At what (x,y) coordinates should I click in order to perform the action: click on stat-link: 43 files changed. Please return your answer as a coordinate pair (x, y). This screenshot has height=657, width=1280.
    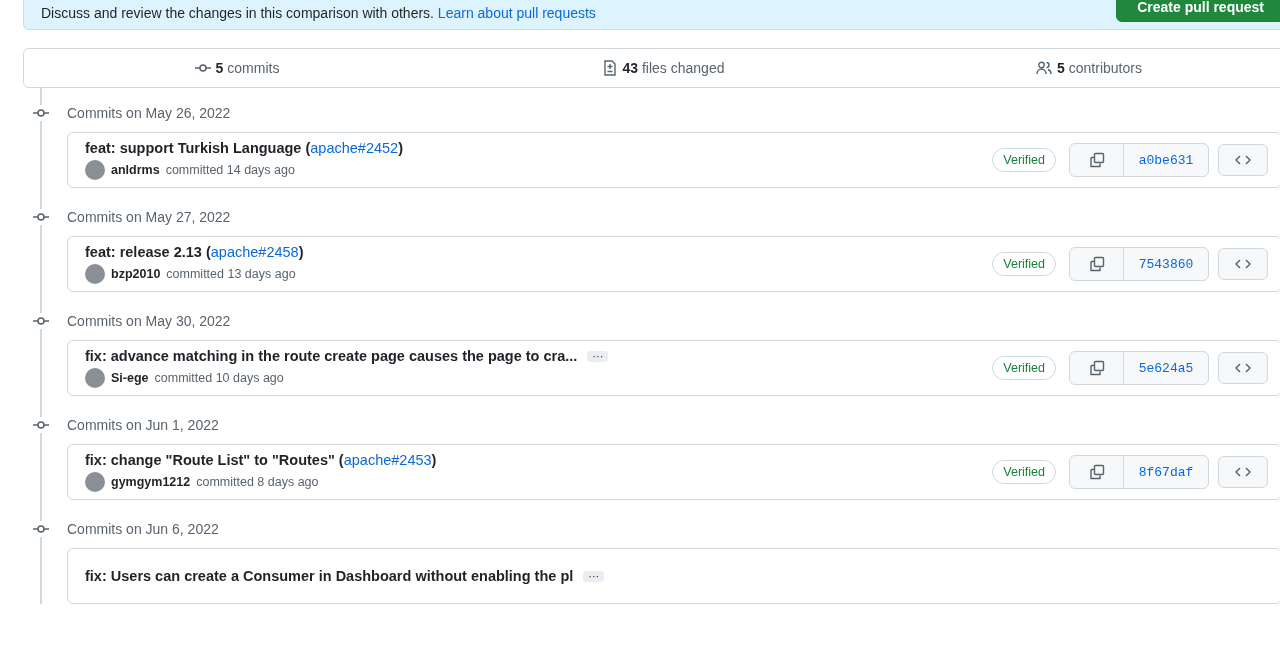
    Looking at the image, I should click on (673, 68).